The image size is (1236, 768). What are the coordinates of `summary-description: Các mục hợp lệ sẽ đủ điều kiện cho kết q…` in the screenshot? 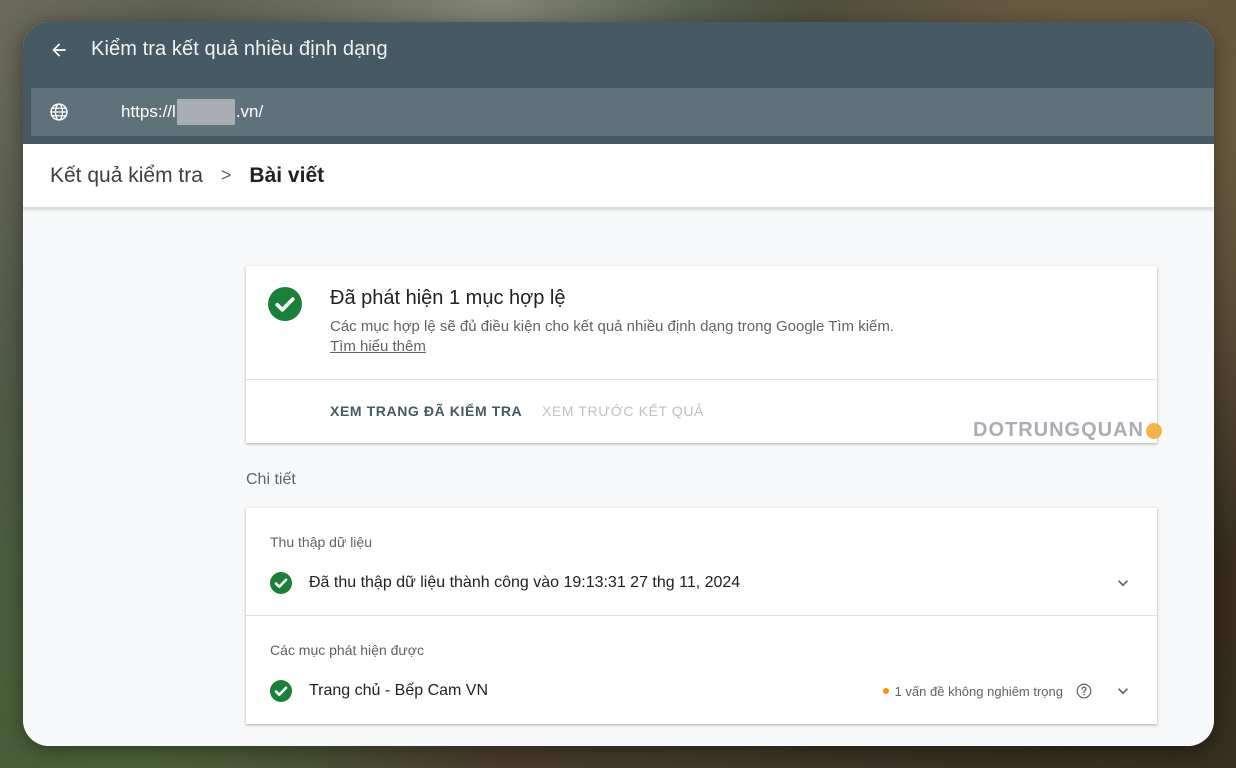 It's located at (615, 337).